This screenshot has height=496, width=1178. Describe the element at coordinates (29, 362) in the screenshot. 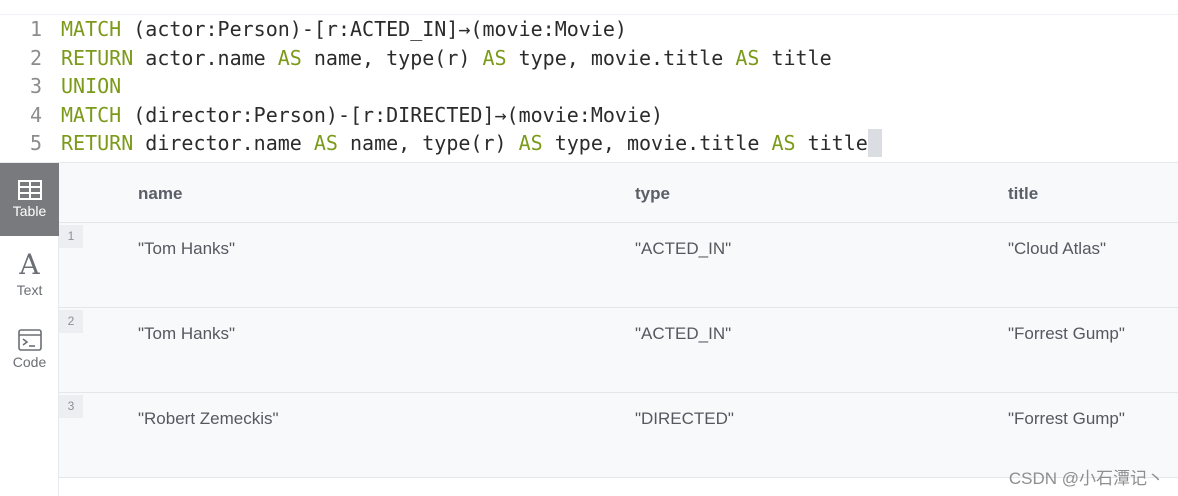

I see `code-view-label: Code` at that location.